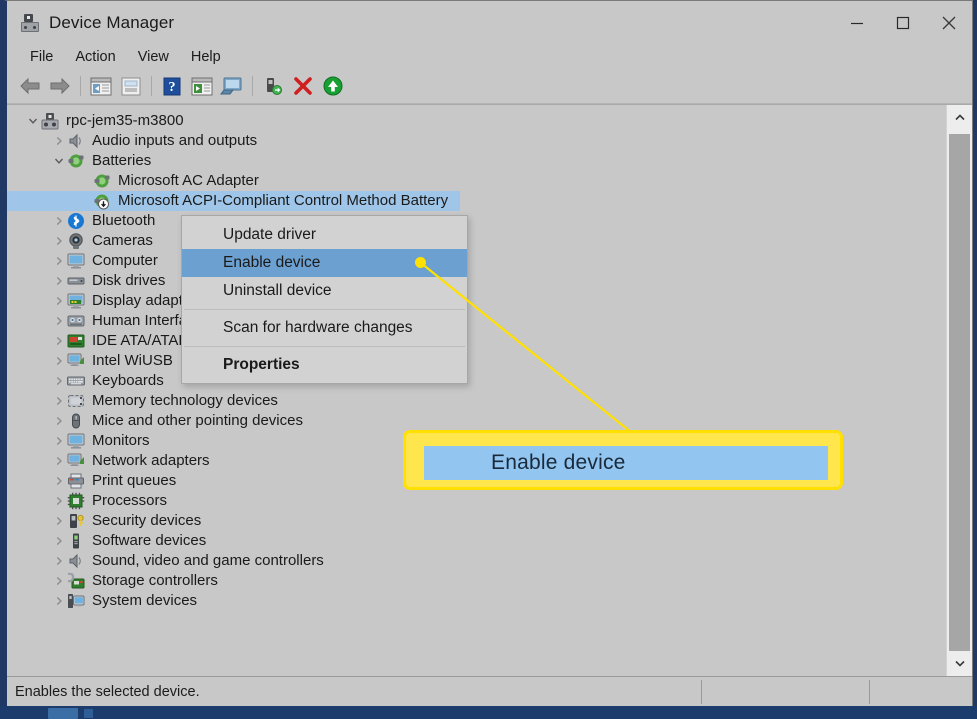  I want to click on help-icon: ?, so click(172, 86).